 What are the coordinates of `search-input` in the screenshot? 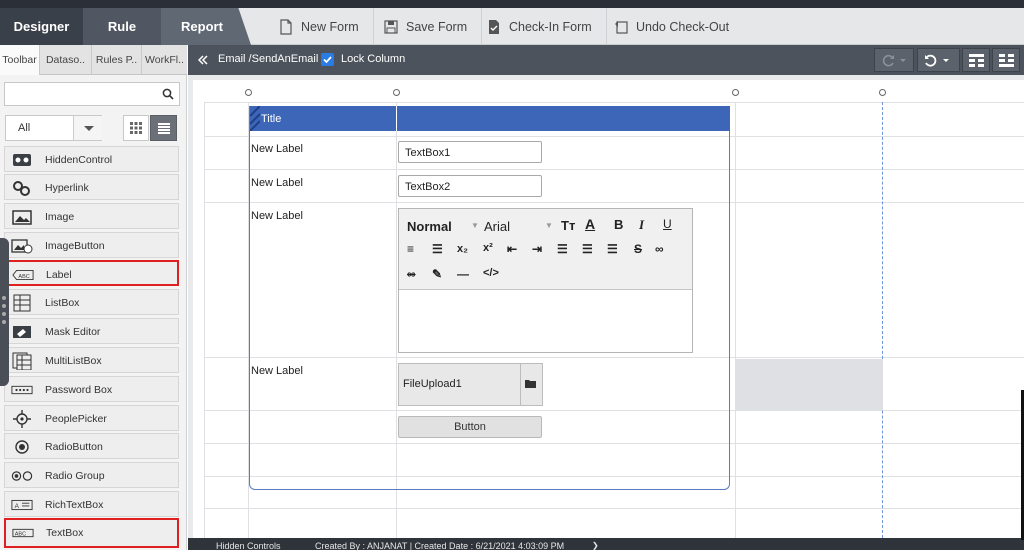 It's located at (92, 94).